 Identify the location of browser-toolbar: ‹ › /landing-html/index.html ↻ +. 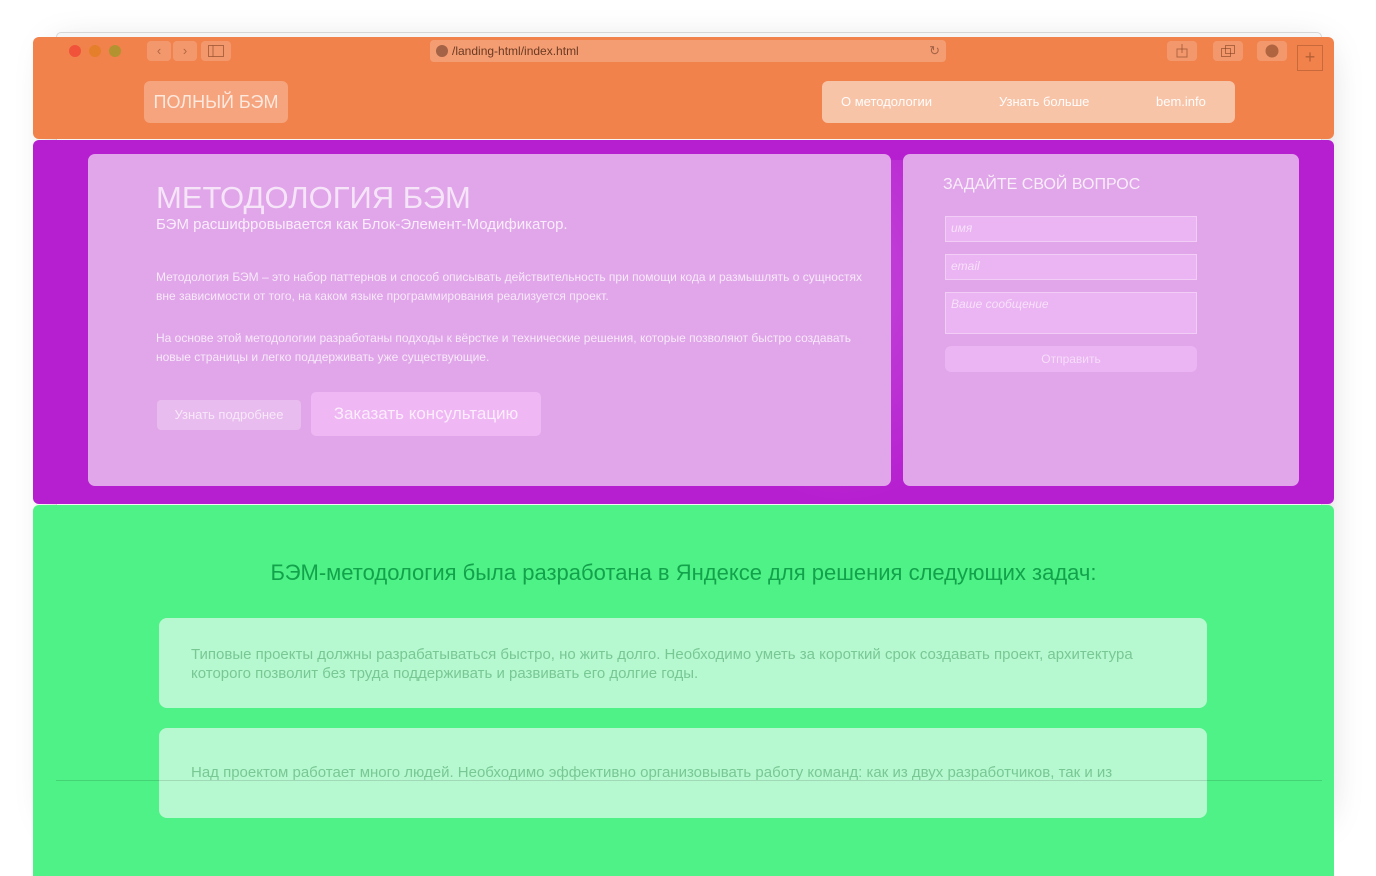
(689, 54).